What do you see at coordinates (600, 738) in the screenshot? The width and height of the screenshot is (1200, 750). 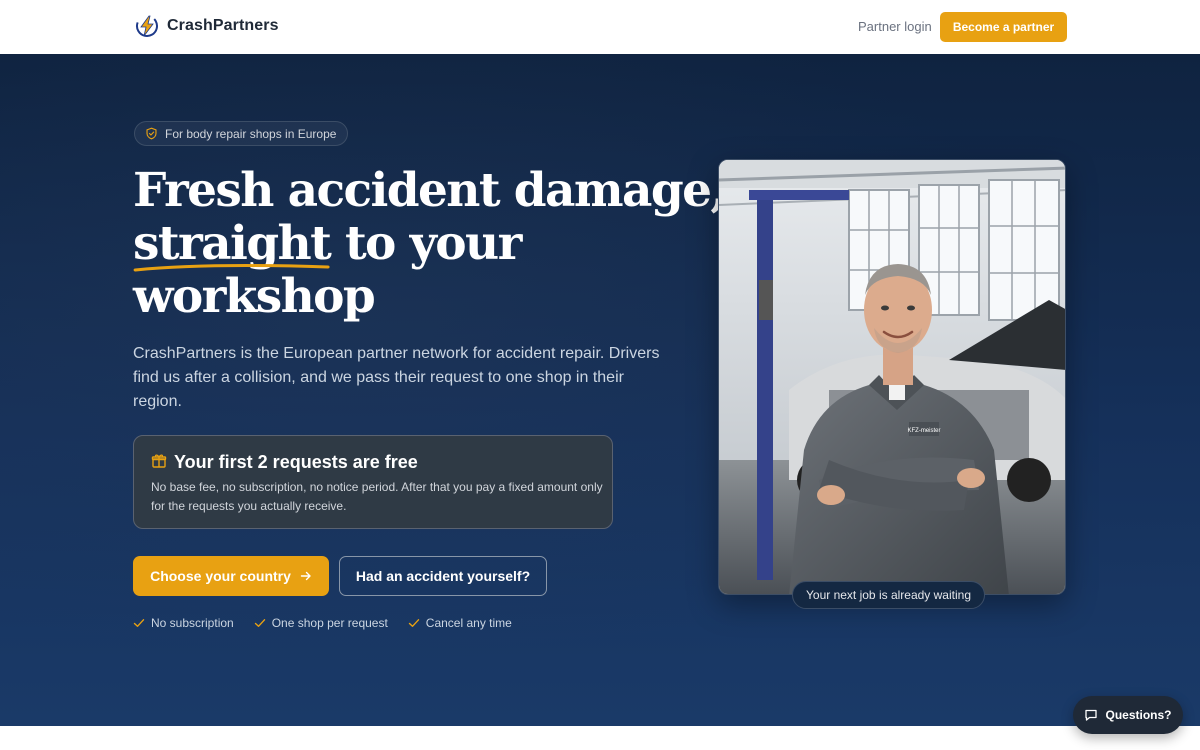 I see `section-divider` at bounding box center [600, 738].